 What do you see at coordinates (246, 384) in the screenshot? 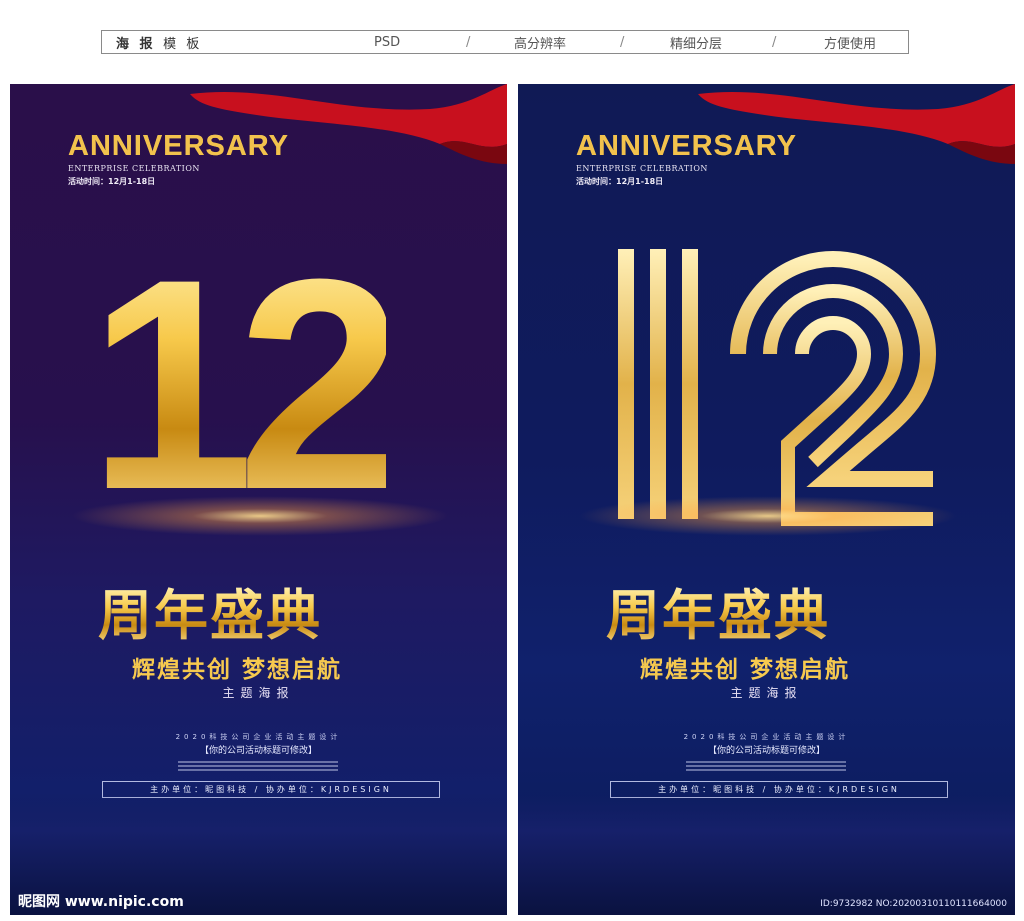
I see `anniversary-number: 12` at bounding box center [246, 384].